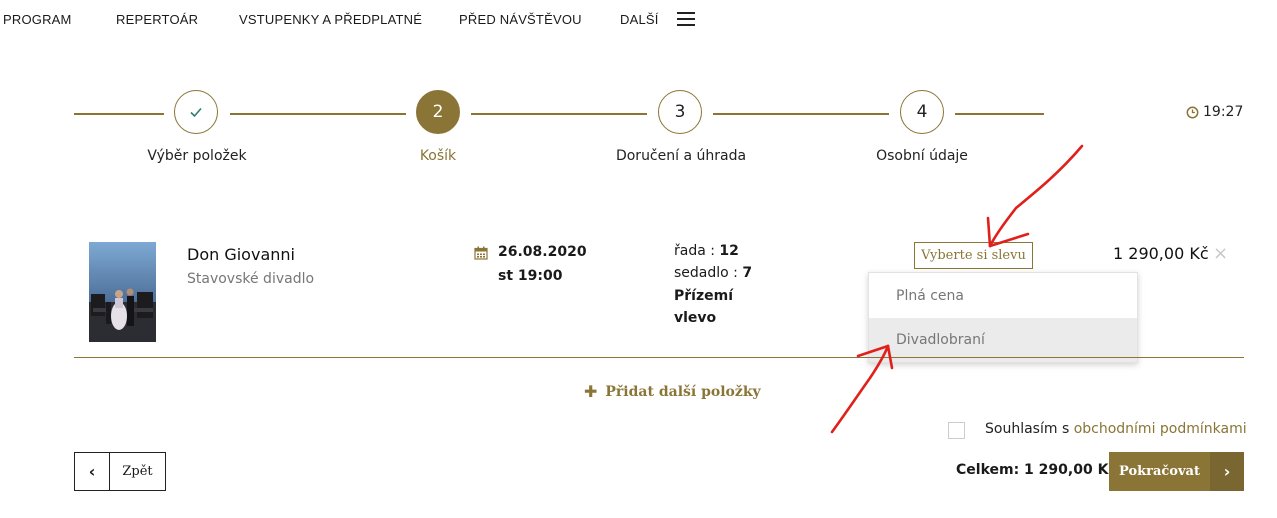 This screenshot has height=518, width=1277. I want to click on seat-number-label: sedadlo :, so click(708, 273).